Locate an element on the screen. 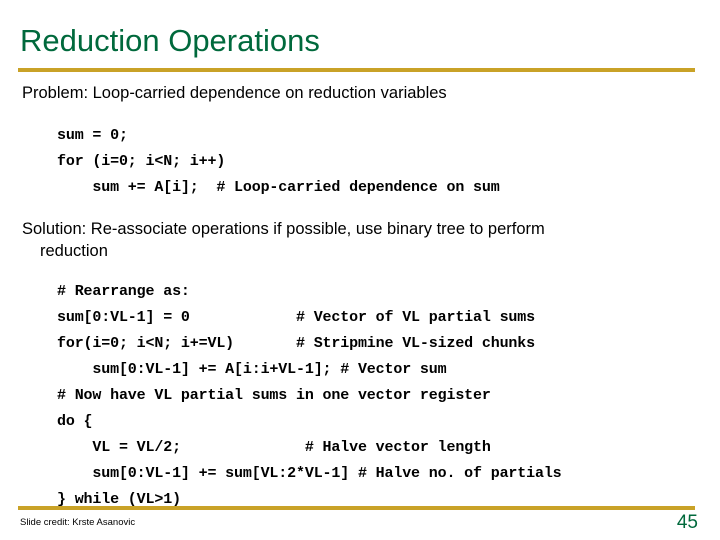 The width and height of the screenshot is (720, 540). solution-statement-line2: reduction is located at coordinates (74, 251).